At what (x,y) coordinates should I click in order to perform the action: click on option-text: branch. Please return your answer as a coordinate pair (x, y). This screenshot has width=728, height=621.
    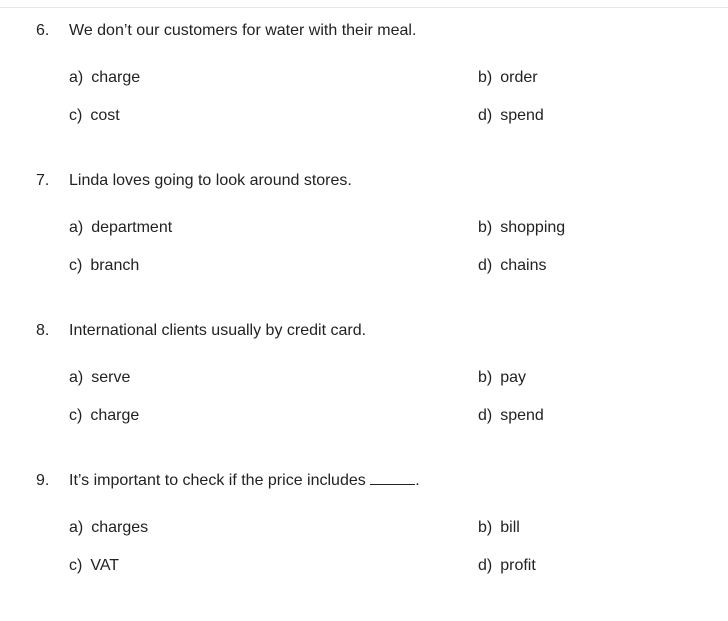
    Looking at the image, I should click on (115, 265).